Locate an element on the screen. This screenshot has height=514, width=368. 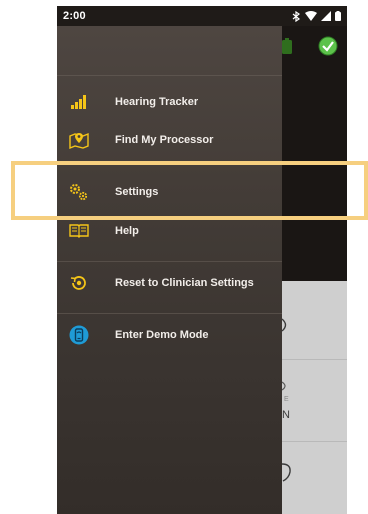
demo-icon is located at coordinates (79, 335).